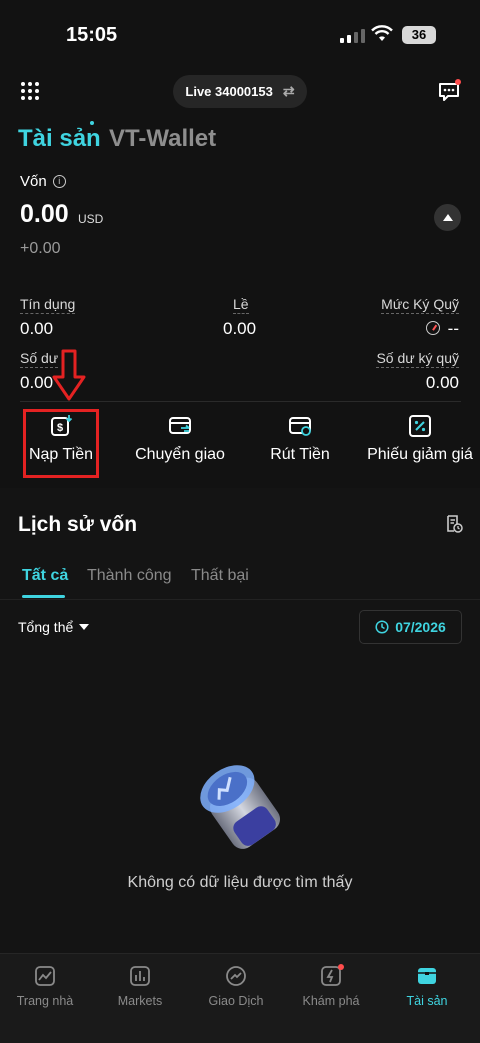  I want to click on balance-value: 0.00, so click(37, 382).